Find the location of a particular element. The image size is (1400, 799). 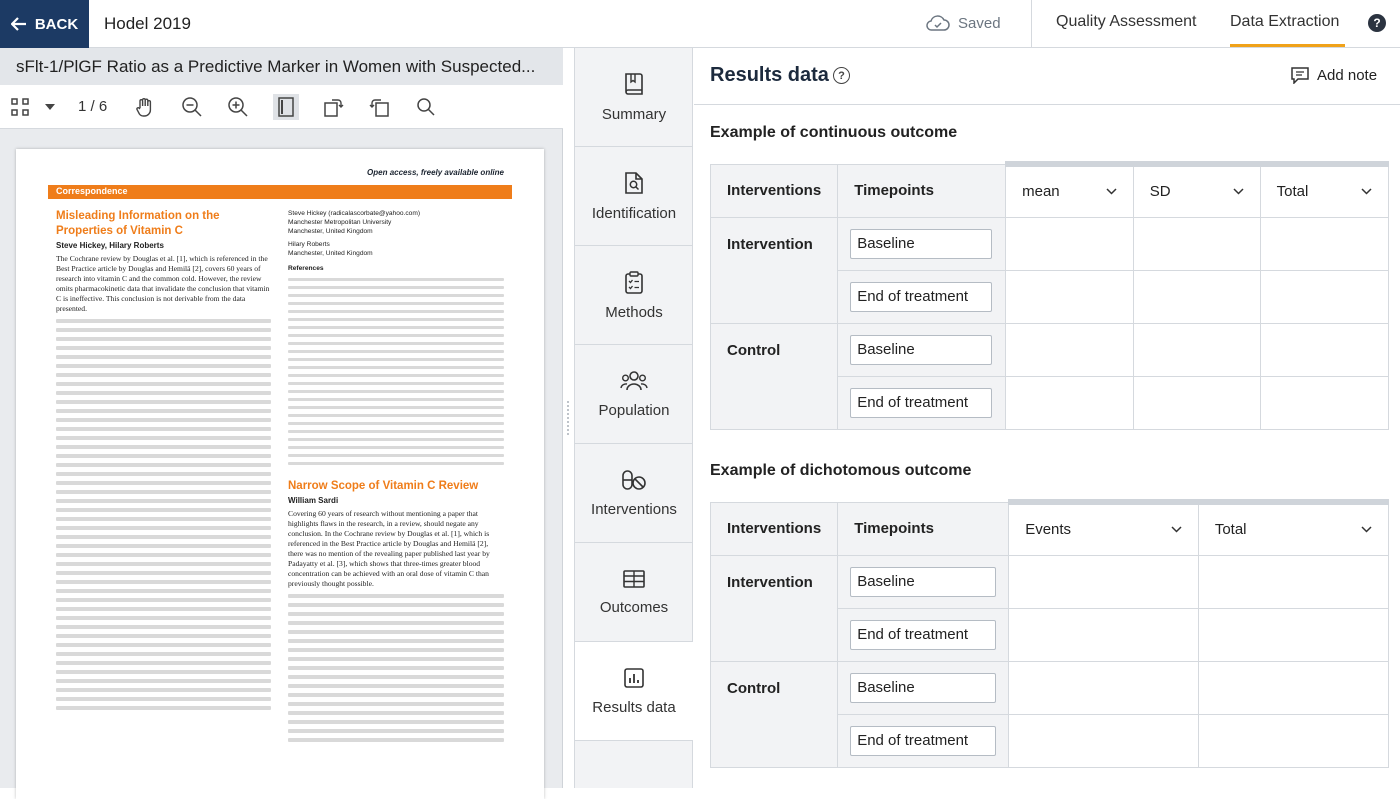

column-select-mean: mean is located at coordinates (1069, 189).